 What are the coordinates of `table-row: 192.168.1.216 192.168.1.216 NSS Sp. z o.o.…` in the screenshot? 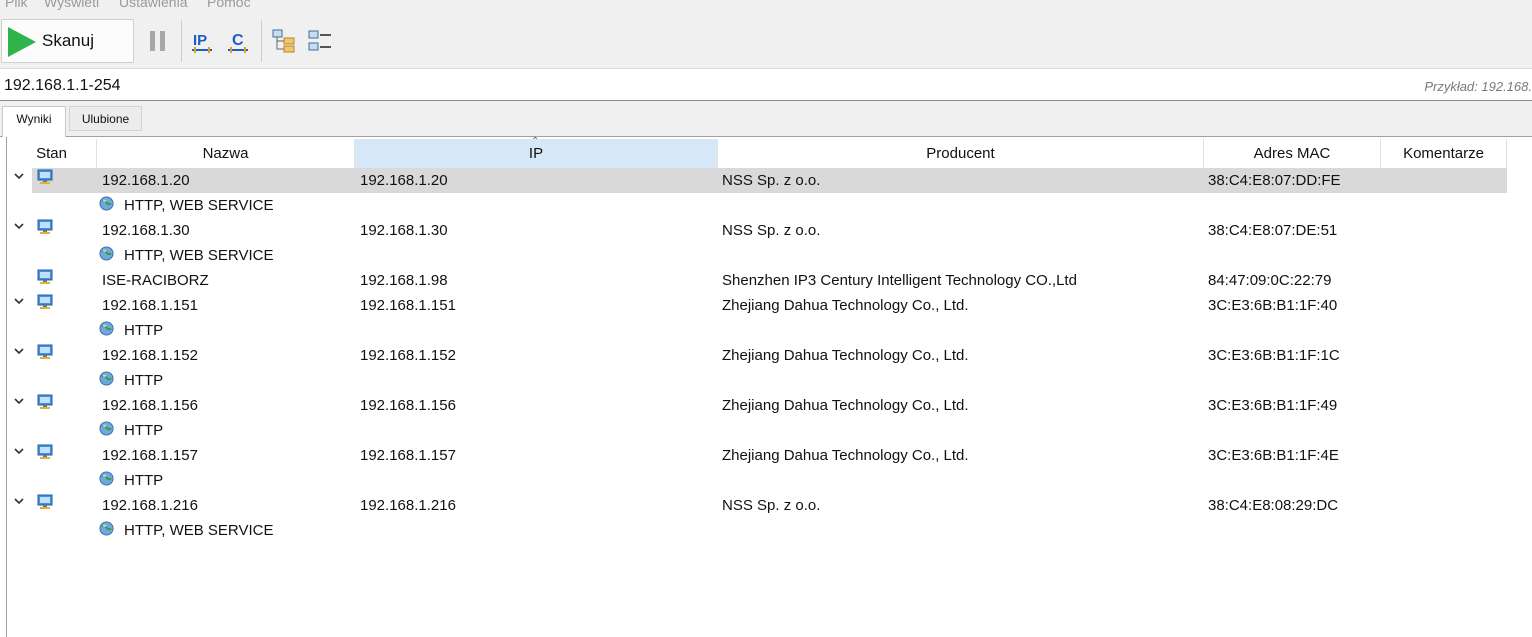 It's located at (757, 505).